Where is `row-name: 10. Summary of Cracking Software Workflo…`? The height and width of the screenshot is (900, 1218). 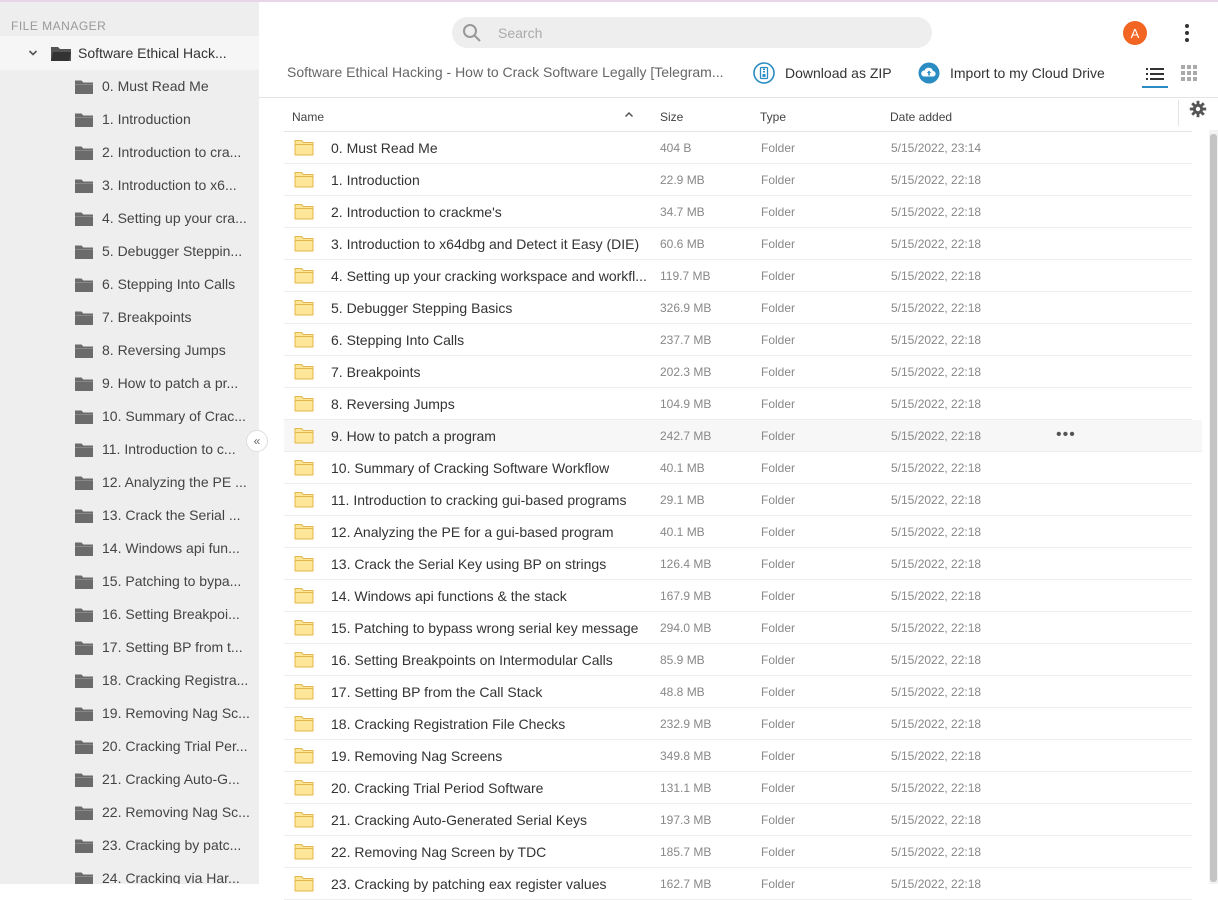
row-name: 10. Summary of Cracking Software Workflo… is located at coordinates (488, 468).